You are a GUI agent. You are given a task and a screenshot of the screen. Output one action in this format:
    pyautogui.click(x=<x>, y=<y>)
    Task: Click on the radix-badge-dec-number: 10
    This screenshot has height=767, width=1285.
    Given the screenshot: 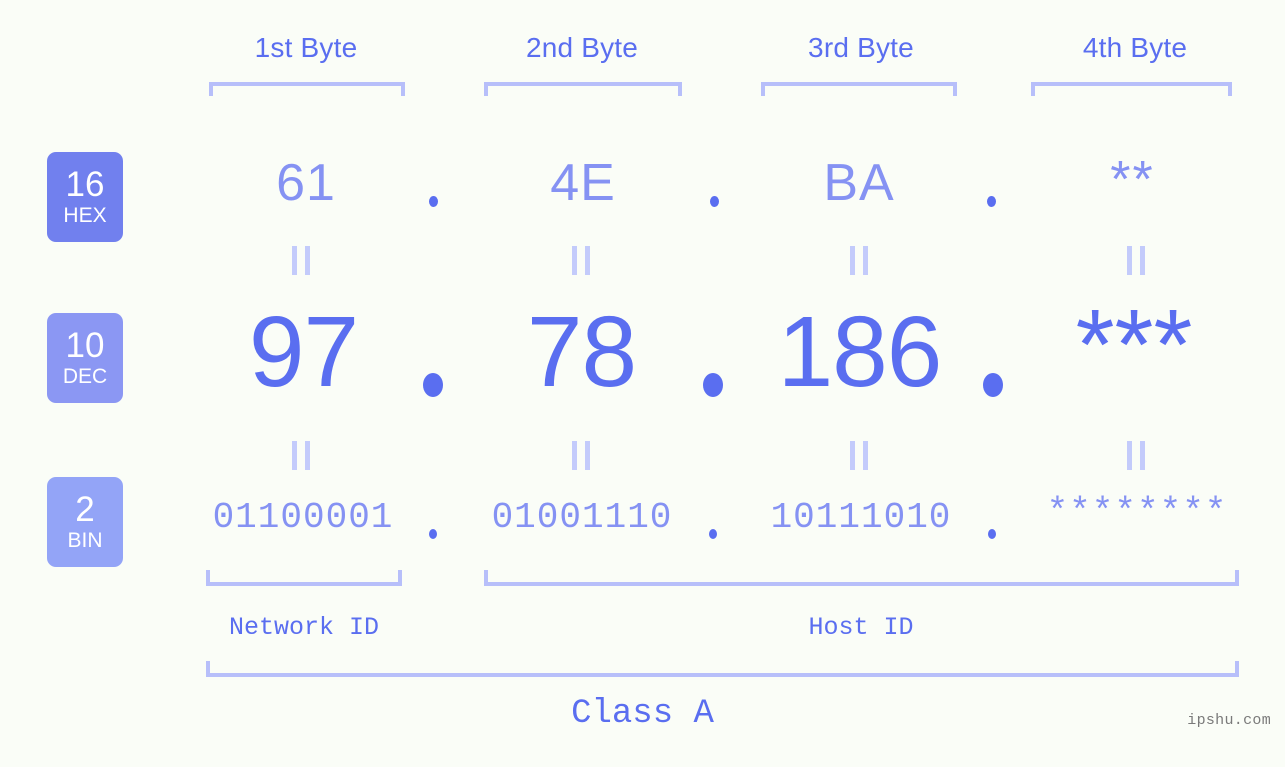 What is the action you would take?
    pyautogui.click(x=85, y=346)
    